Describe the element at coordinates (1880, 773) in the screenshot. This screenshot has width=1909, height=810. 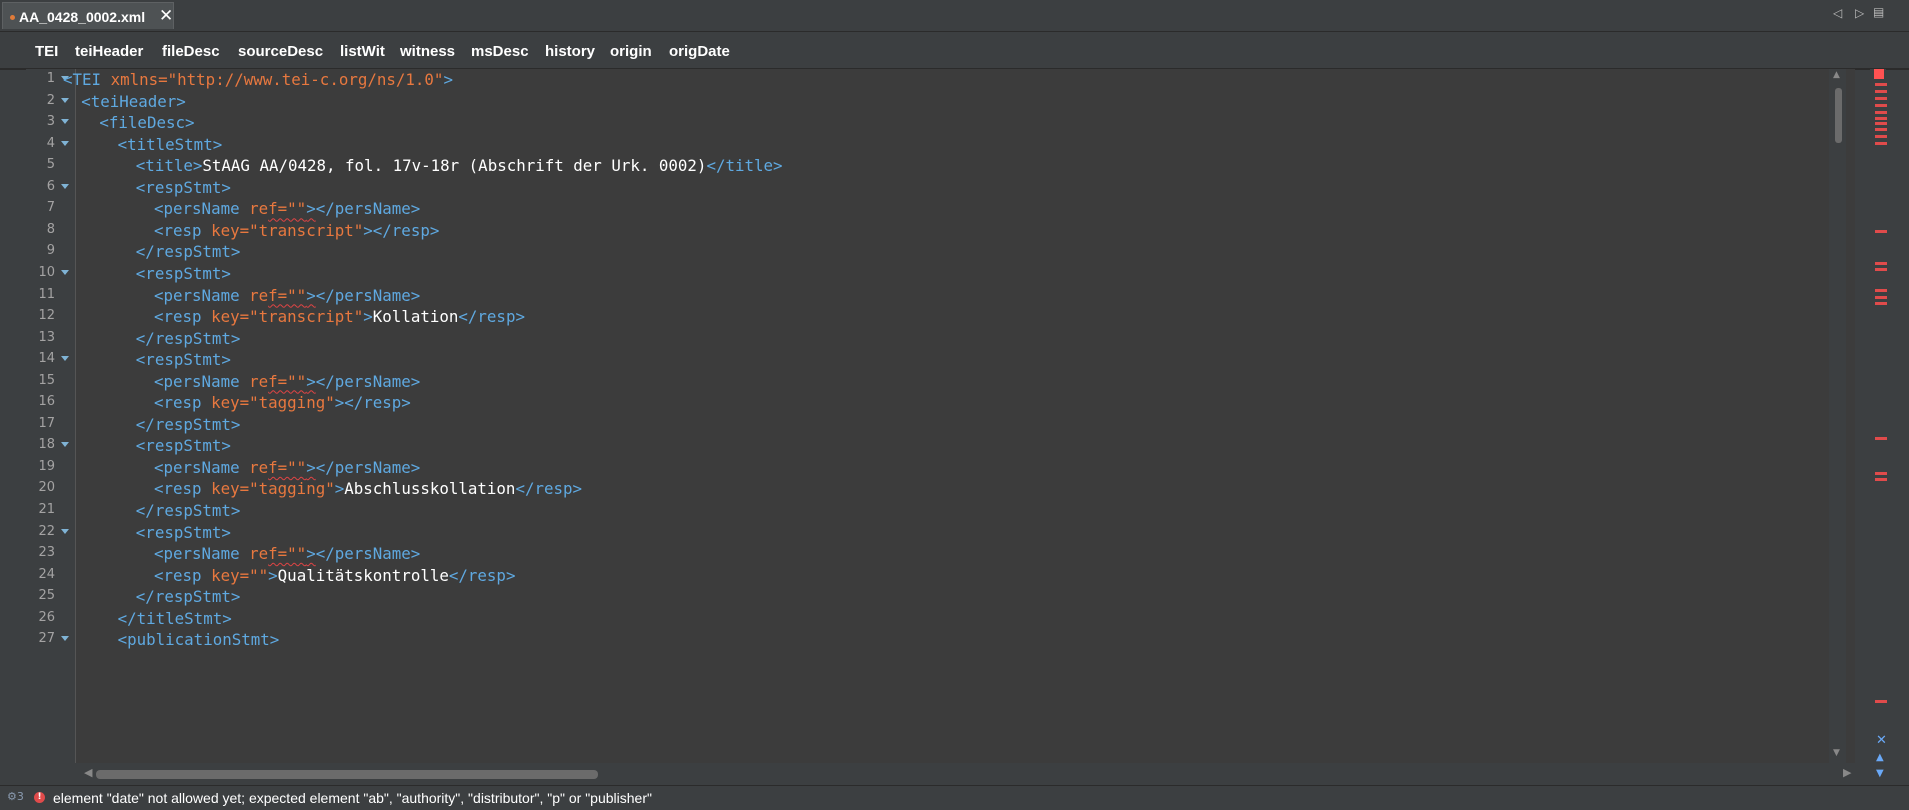
I see `next-error-icon: ▼` at that location.